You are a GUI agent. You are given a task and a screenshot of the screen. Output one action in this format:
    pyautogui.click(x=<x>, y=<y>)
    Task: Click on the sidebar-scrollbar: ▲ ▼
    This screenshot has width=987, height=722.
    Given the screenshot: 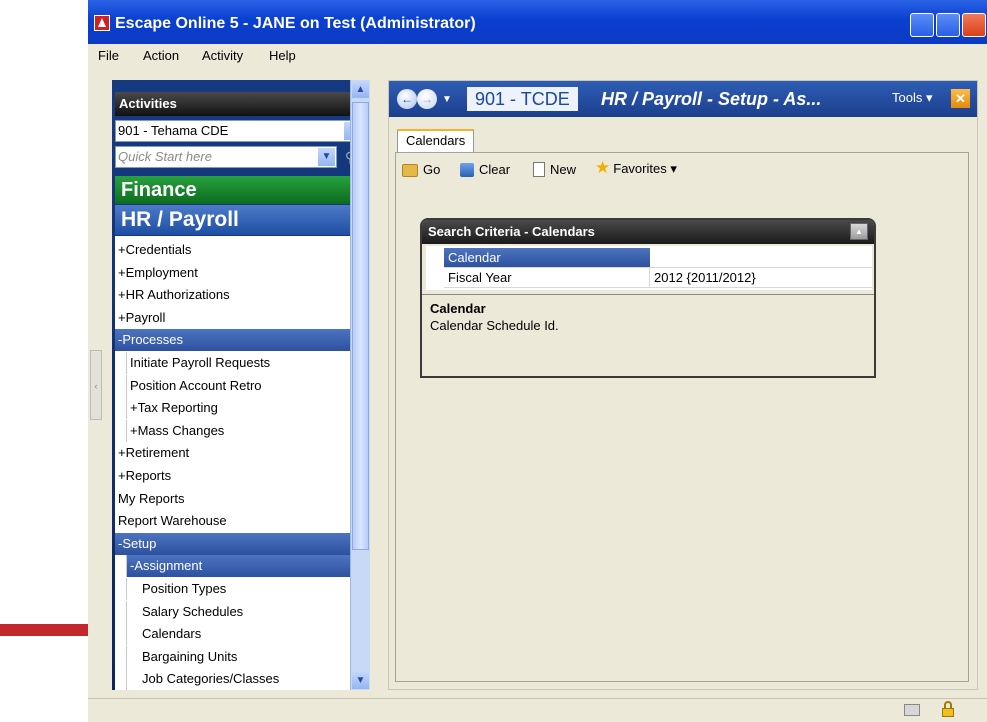 What is the action you would take?
    pyautogui.click(x=360, y=385)
    